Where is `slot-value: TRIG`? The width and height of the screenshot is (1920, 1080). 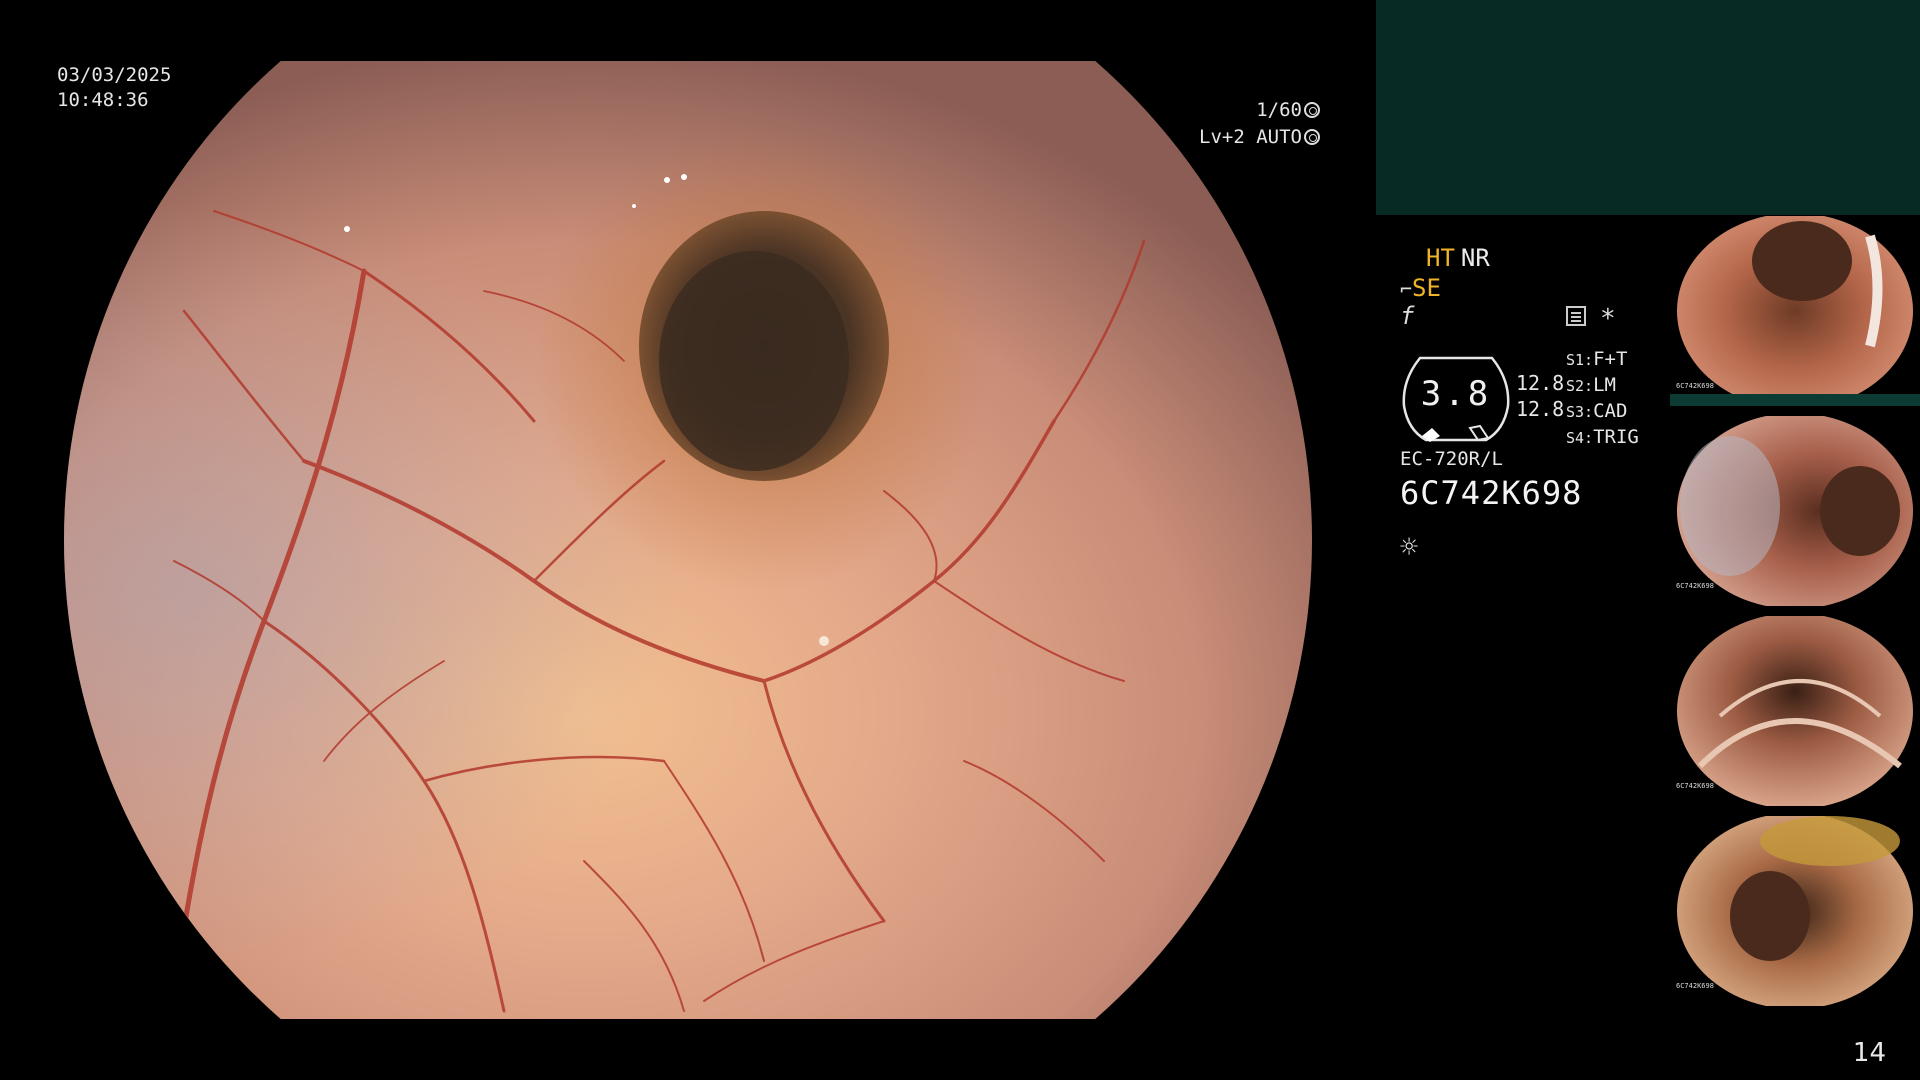 slot-value: TRIG is located at coordinates (1616, 437).